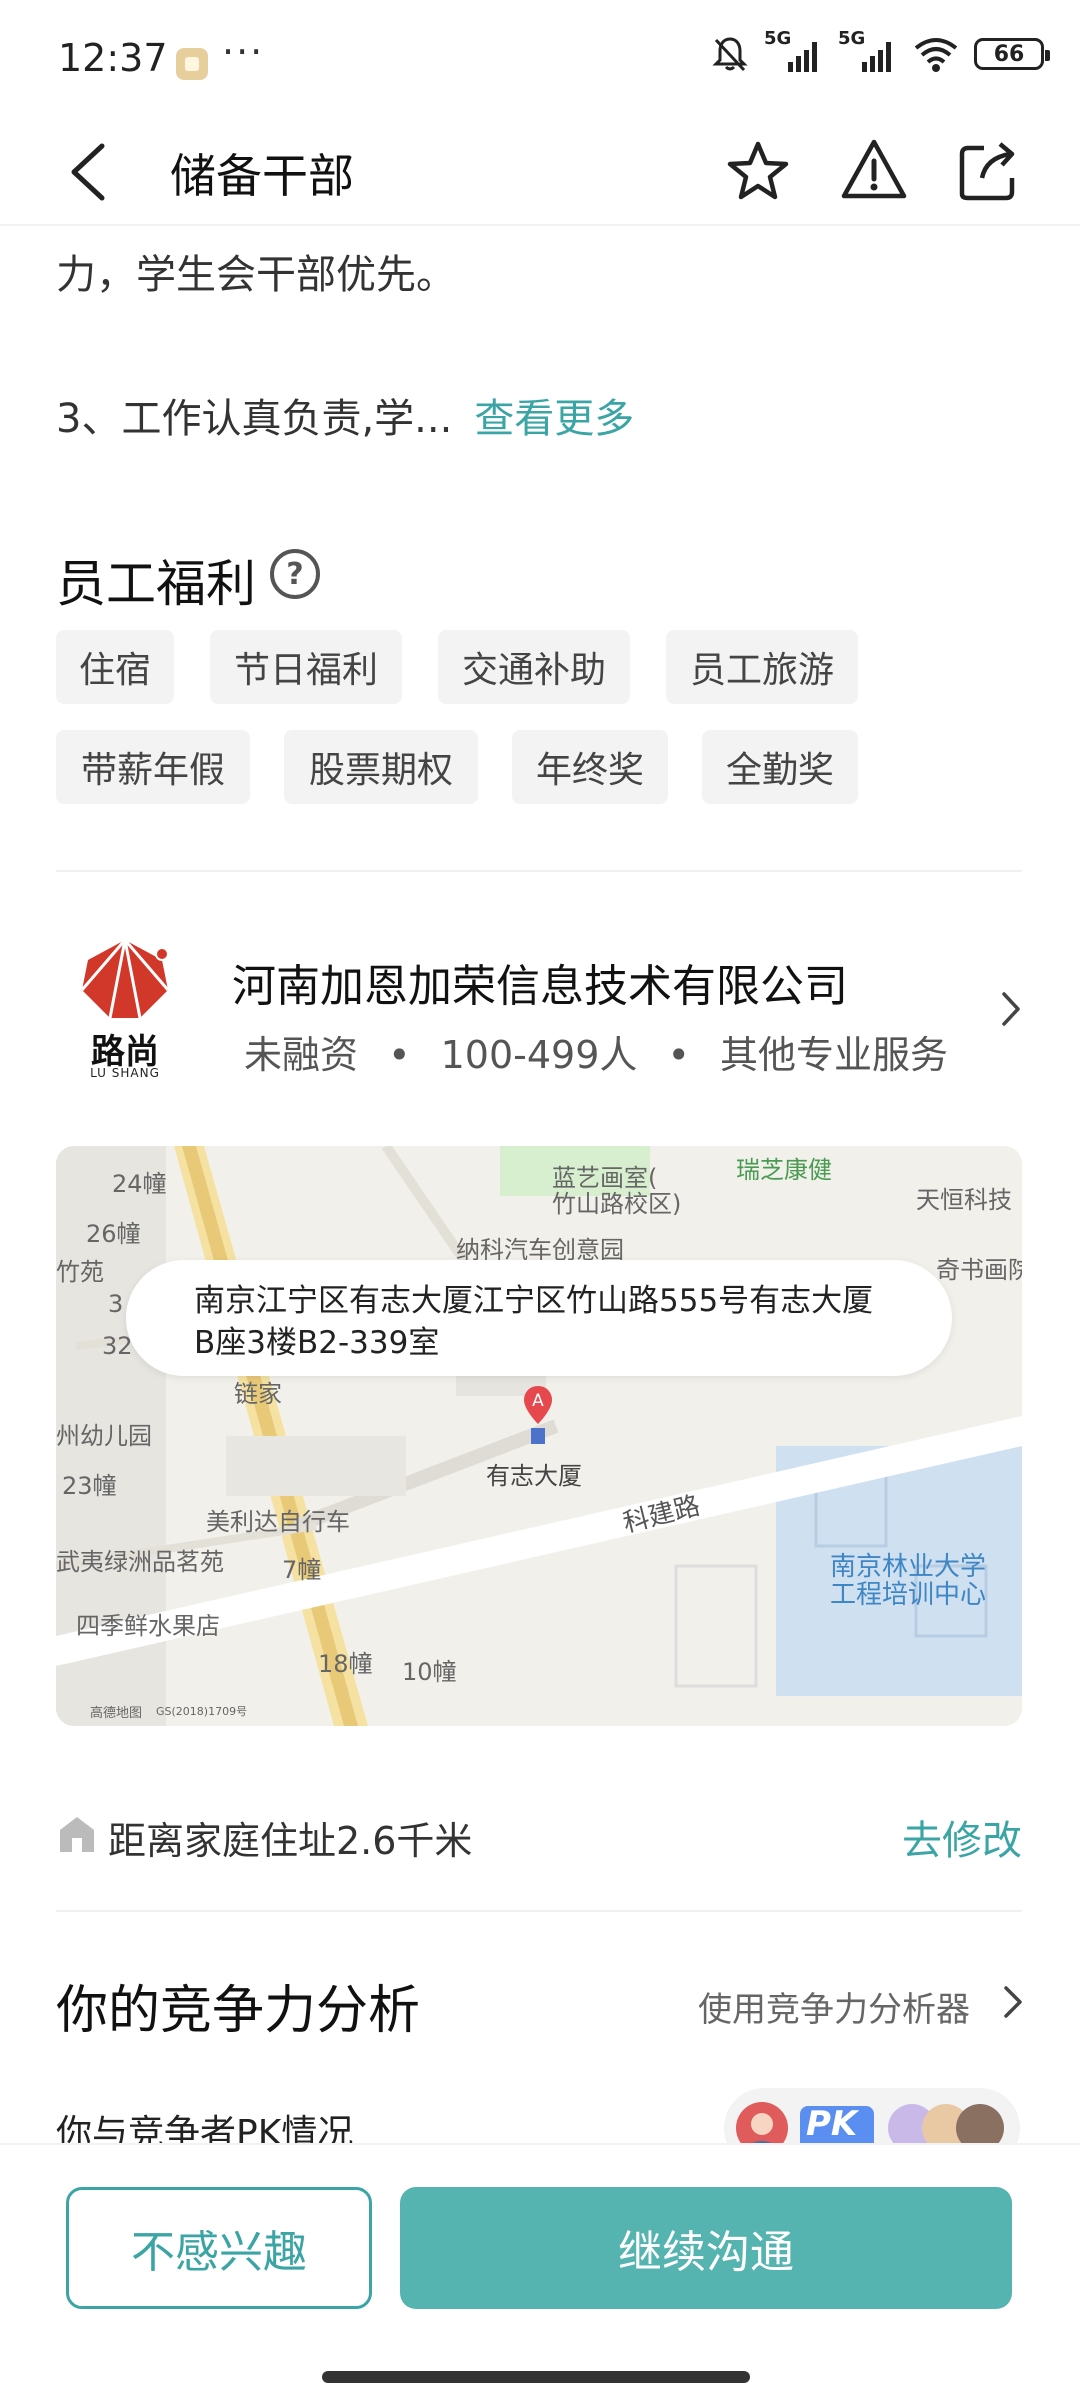  I want to click on map-label: 24幢, so click(139, 1184).